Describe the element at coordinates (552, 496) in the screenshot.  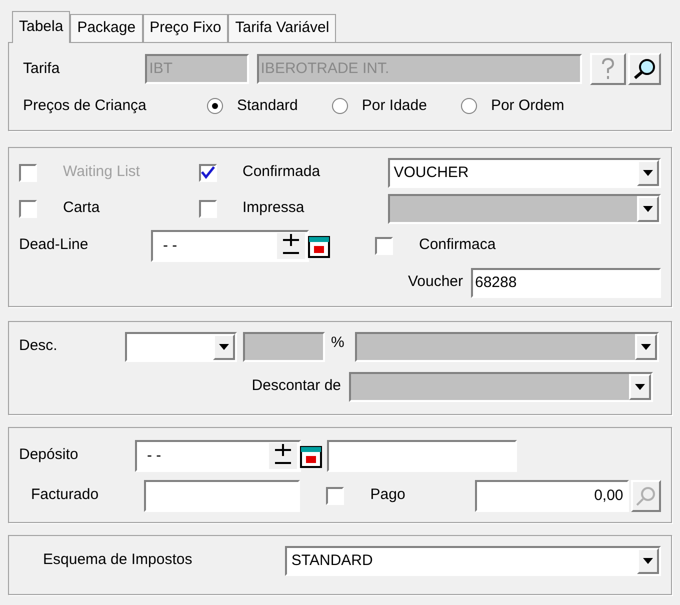
I see `amount-field: 0,00` at that location.